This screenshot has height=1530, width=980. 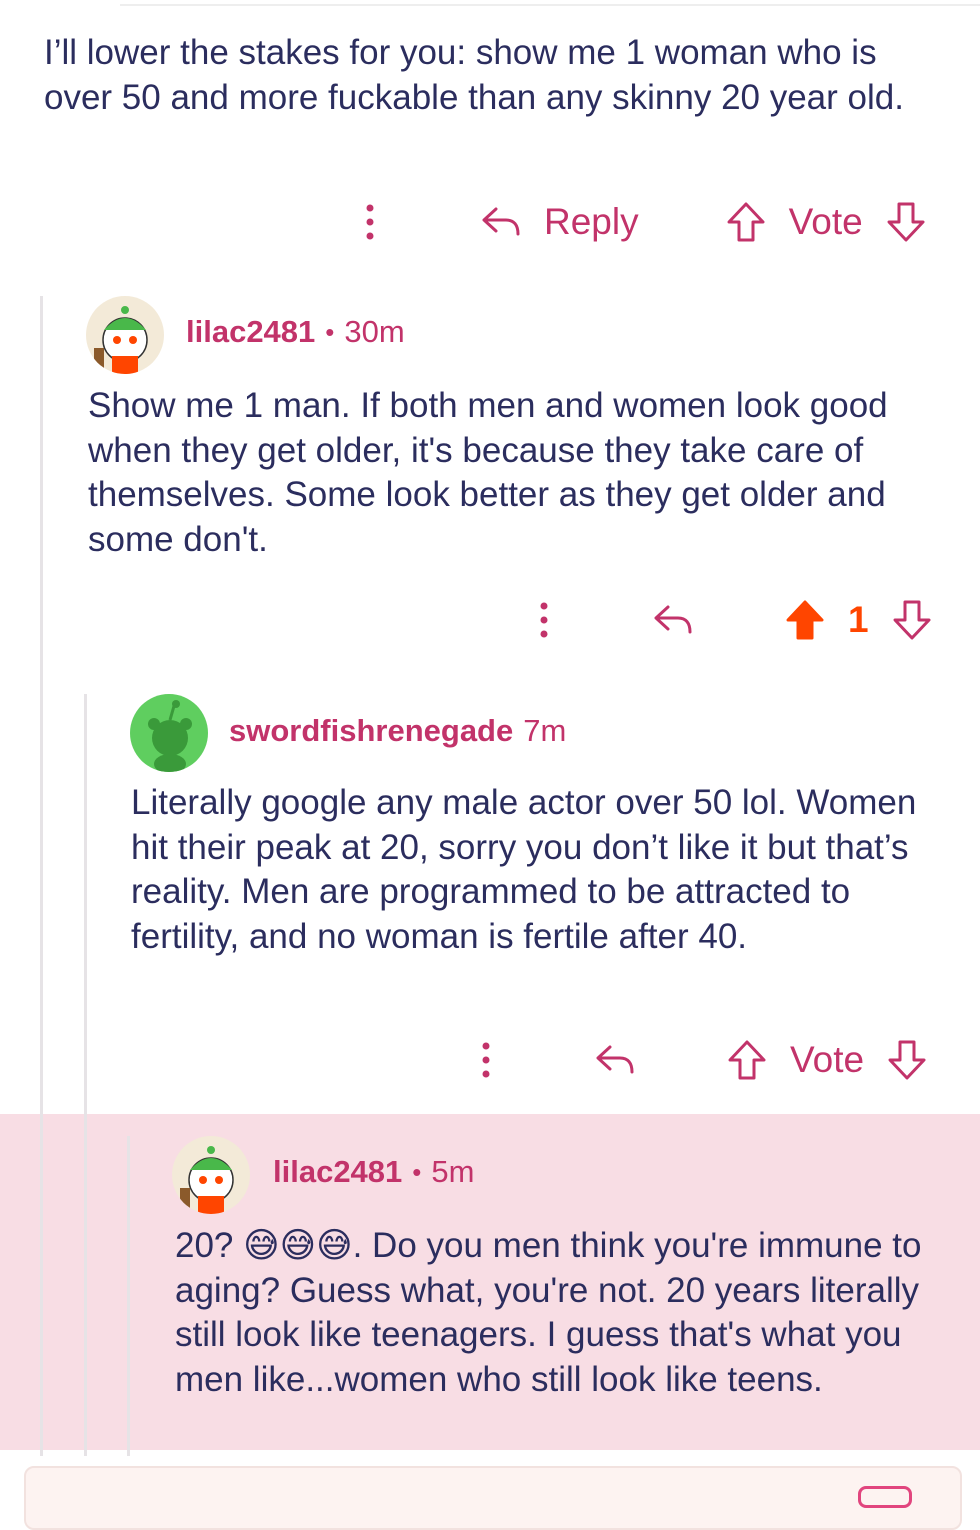 I want to click on comment-4-avatar, so click(x=211, y=1175).